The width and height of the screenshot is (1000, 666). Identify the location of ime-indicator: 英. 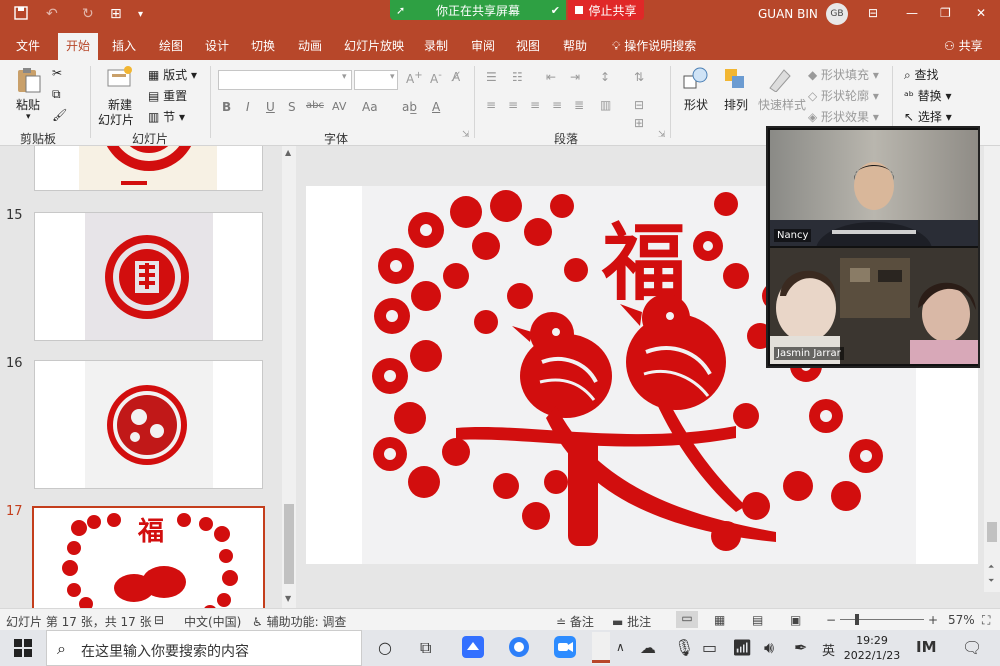
(828, 649).